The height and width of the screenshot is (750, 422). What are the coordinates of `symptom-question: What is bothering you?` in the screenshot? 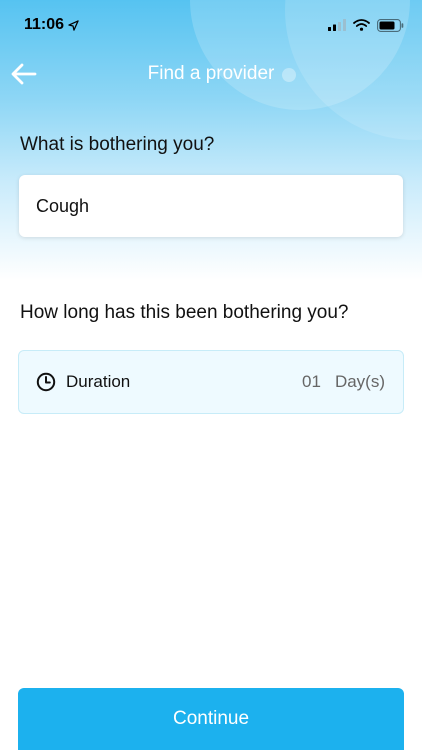 It's located at (117, 144).